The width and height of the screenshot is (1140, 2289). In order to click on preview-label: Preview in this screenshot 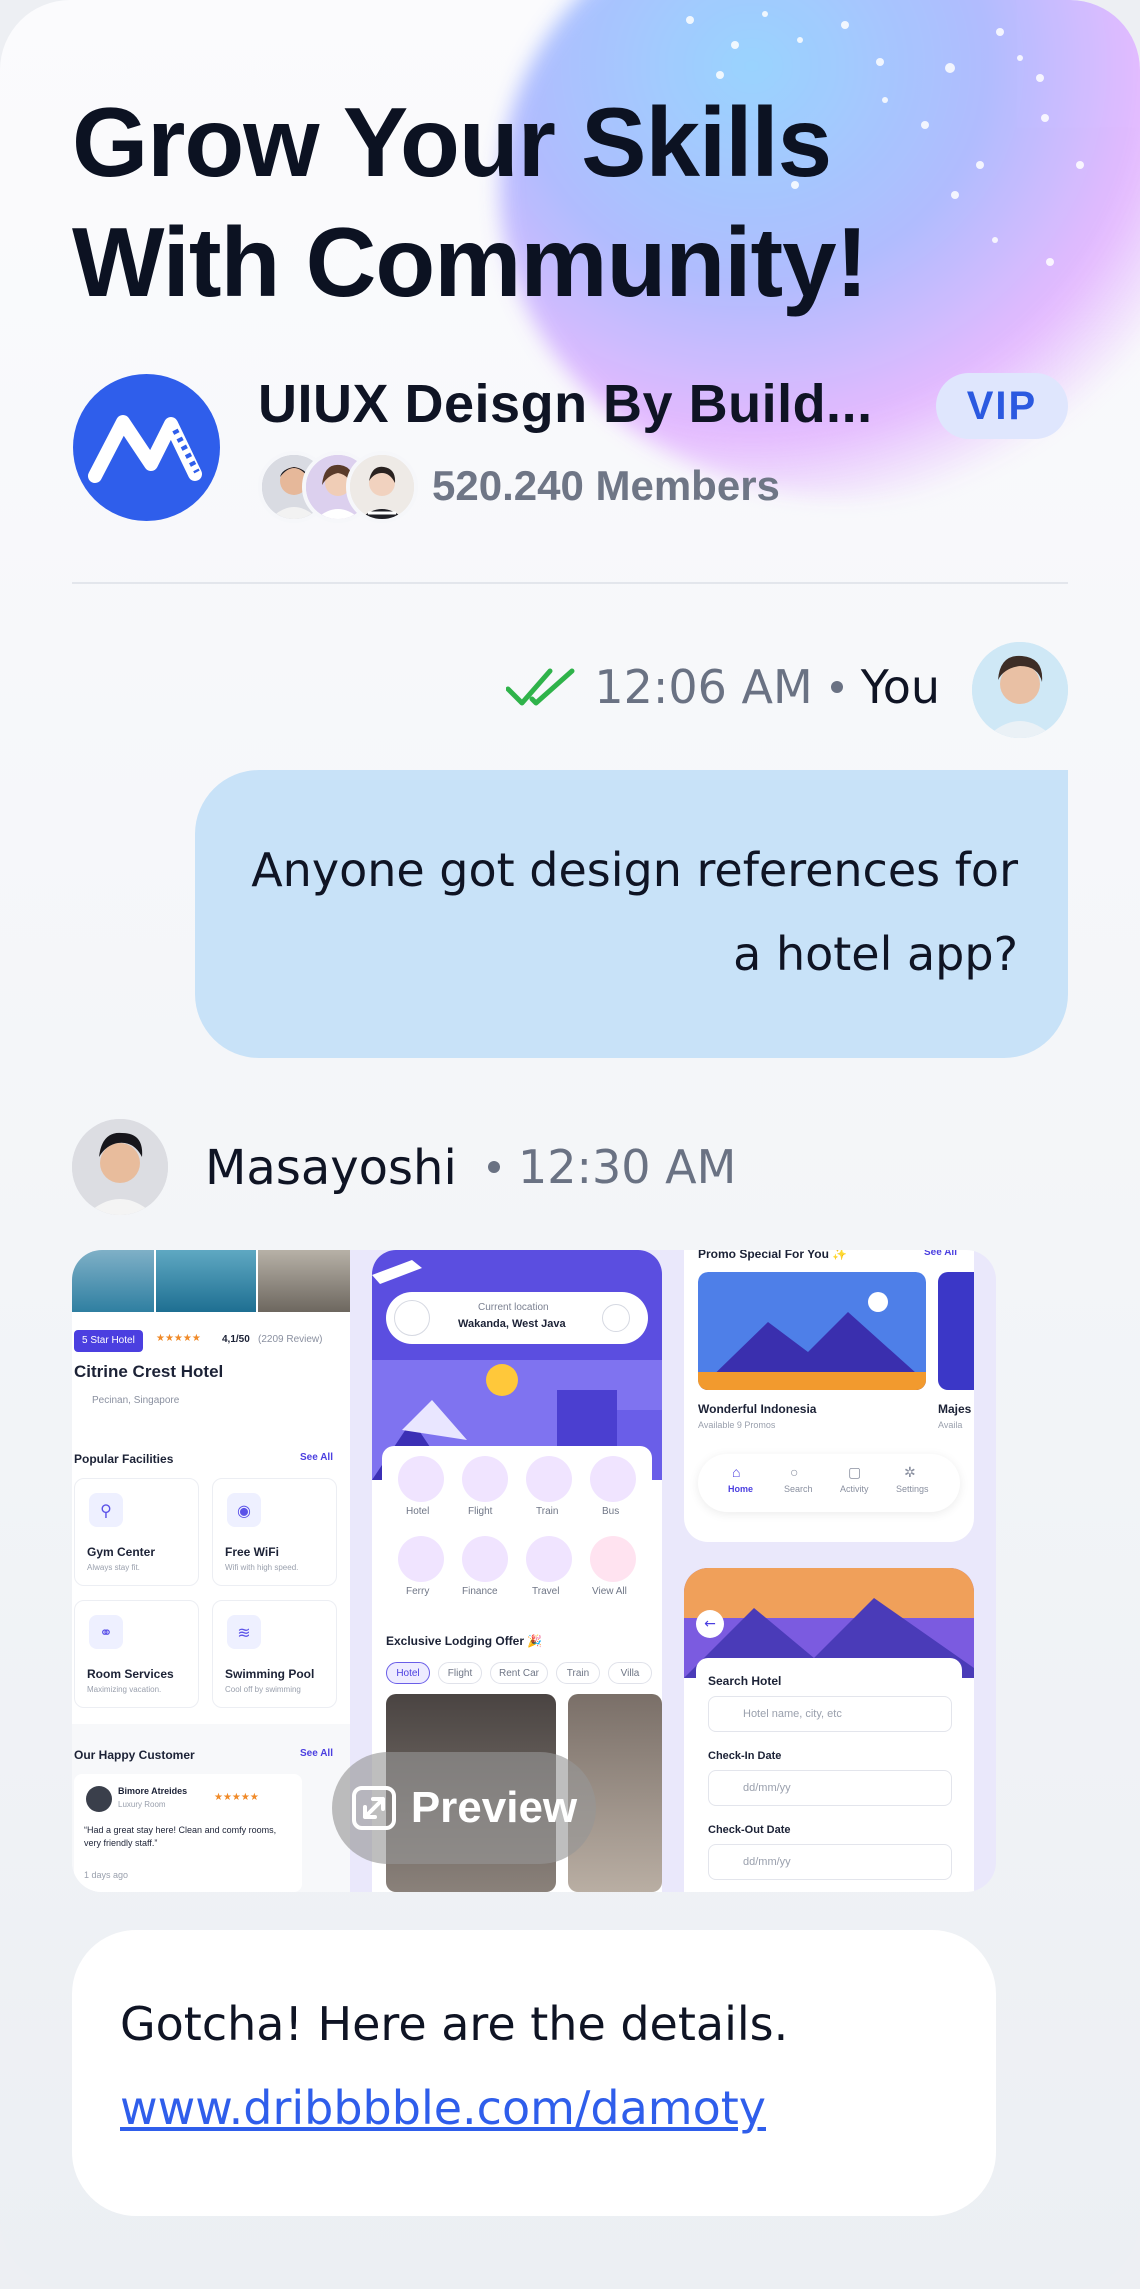, I will do `click(494, 1807)`.